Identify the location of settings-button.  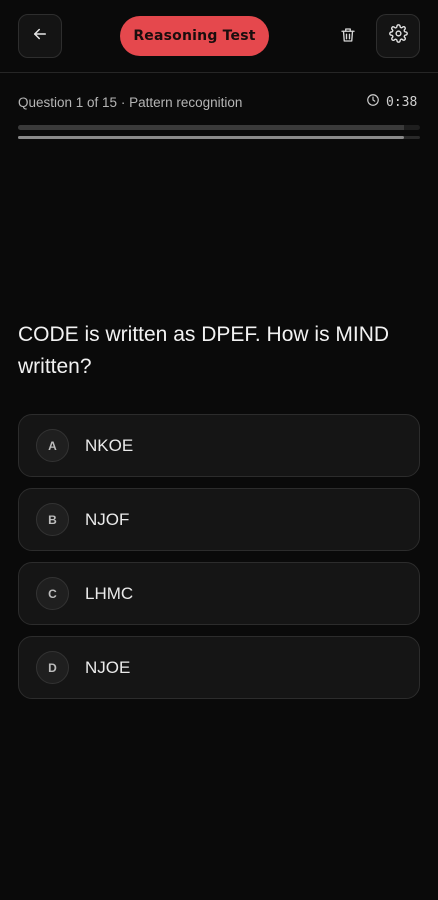
(398, 36).